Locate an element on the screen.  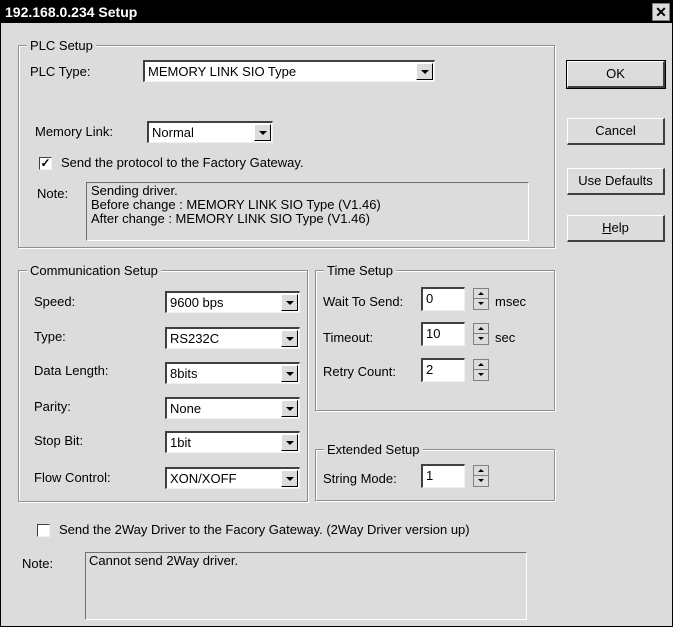
plc-setup-legend: PLC Setup is located at coordinates (61, 45).